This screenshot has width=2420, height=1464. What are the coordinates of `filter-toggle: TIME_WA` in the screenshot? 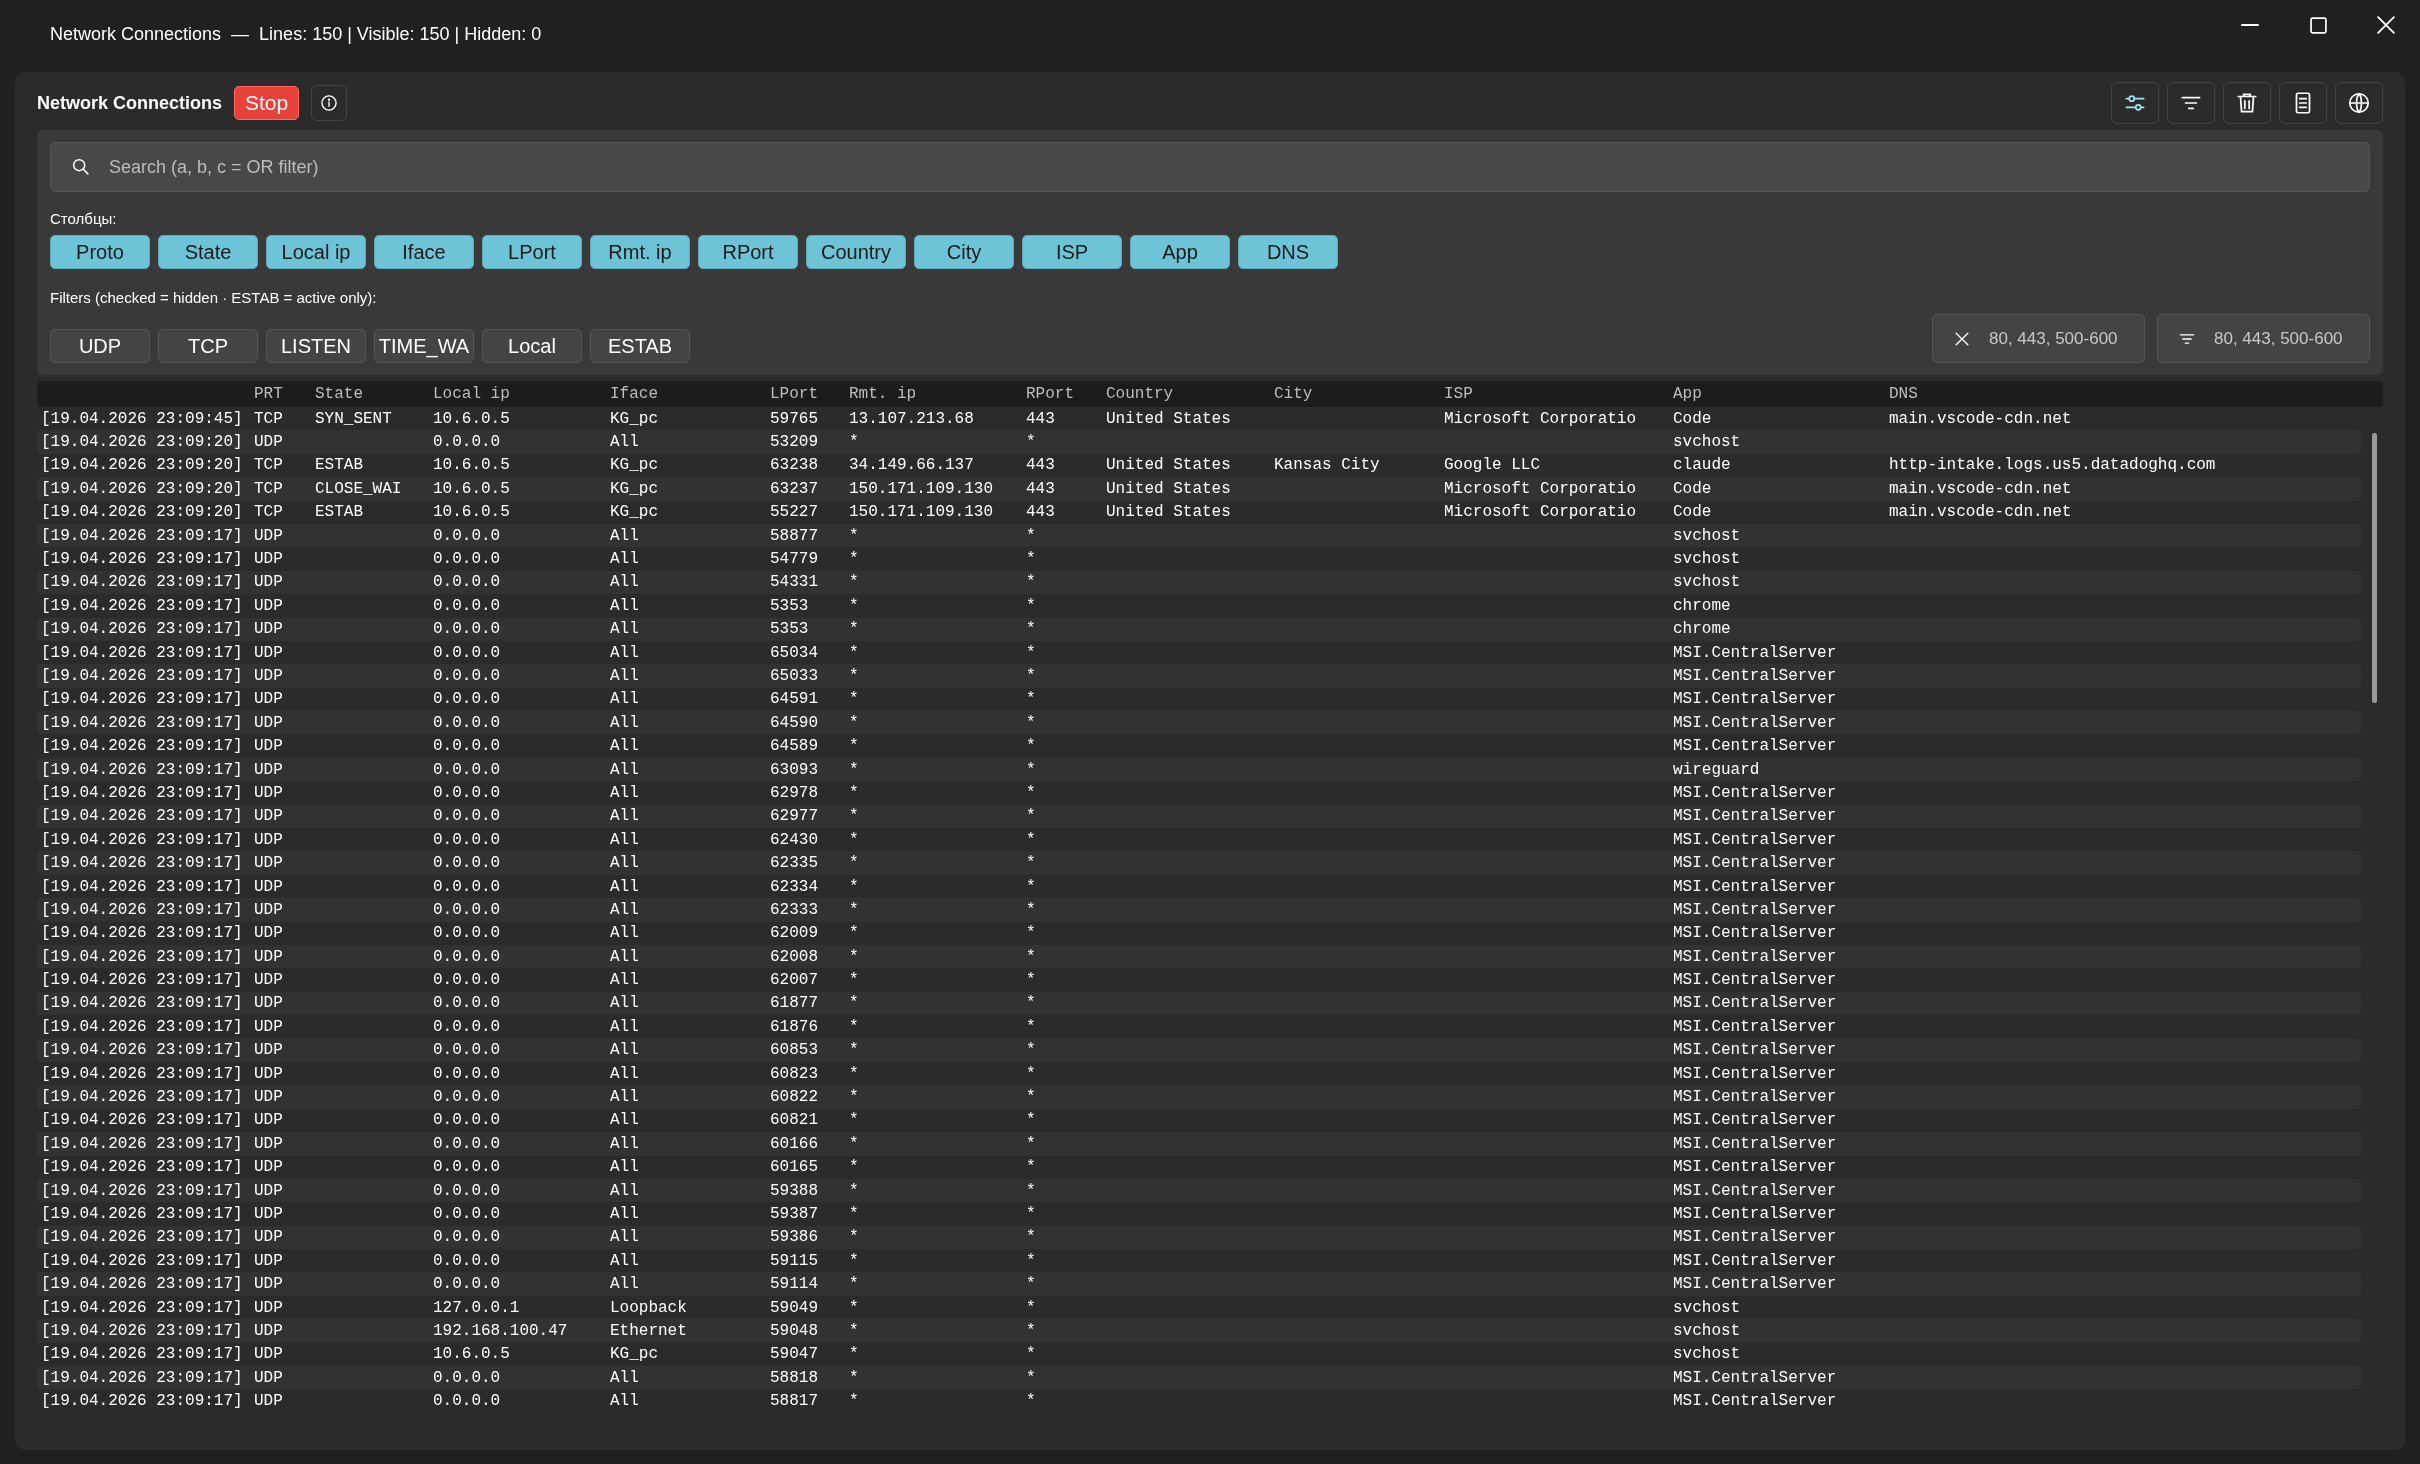 It's located at (424, 346).